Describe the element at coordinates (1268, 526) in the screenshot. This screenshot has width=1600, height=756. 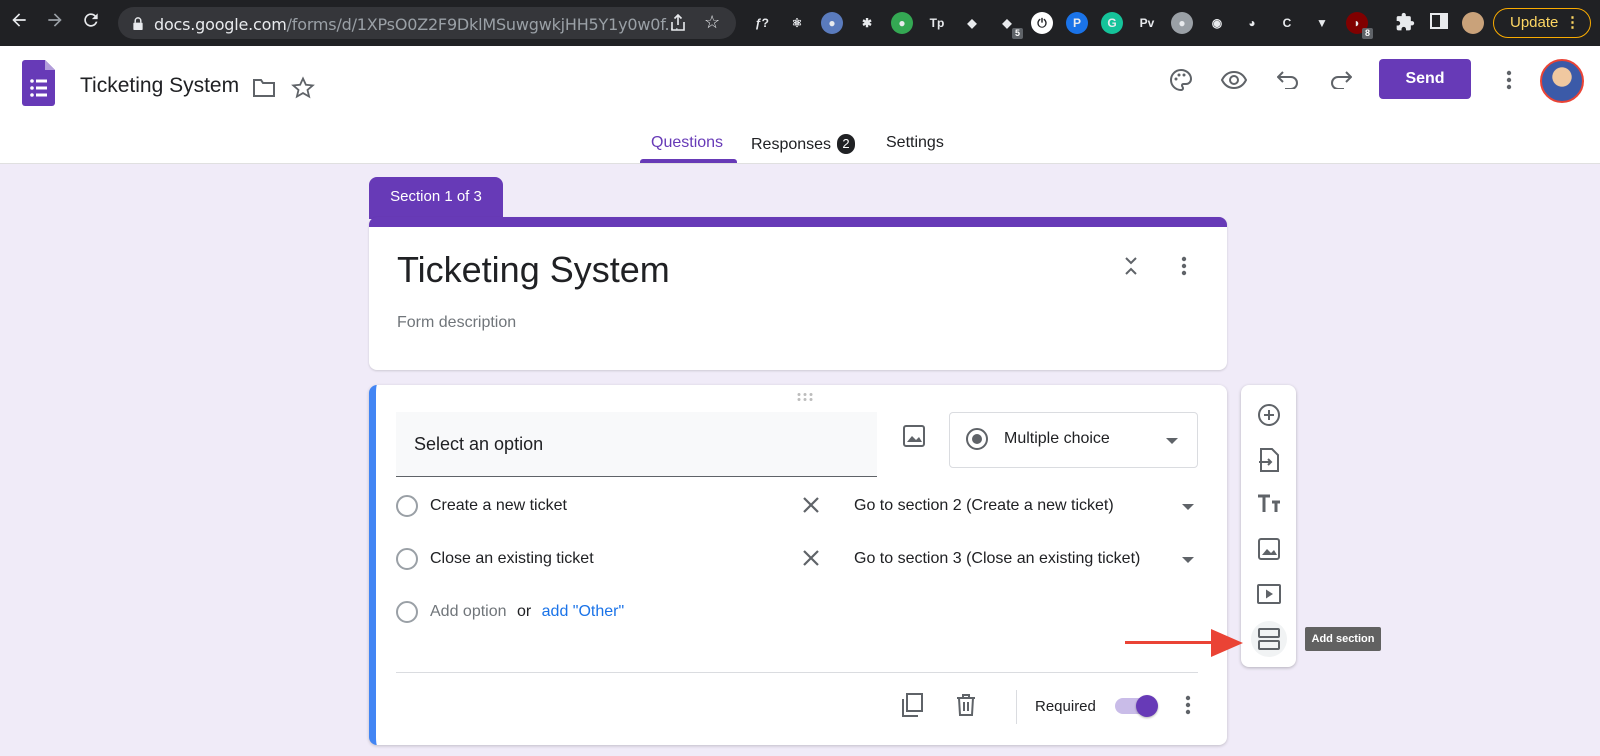
I see `floating-toolbar` at that location.